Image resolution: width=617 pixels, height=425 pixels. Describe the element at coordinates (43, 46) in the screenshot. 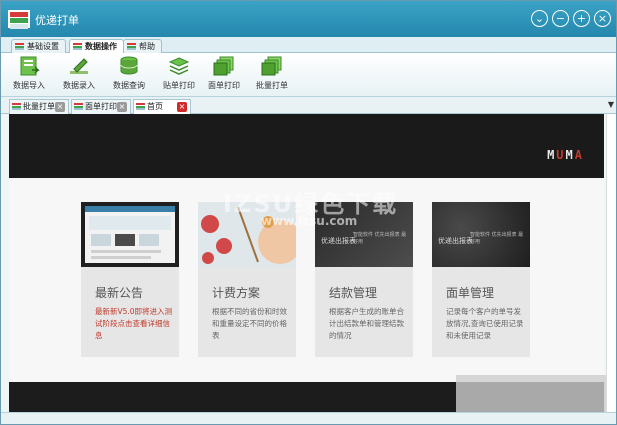

I see `menu-tab-label: 基础设置` at that location.